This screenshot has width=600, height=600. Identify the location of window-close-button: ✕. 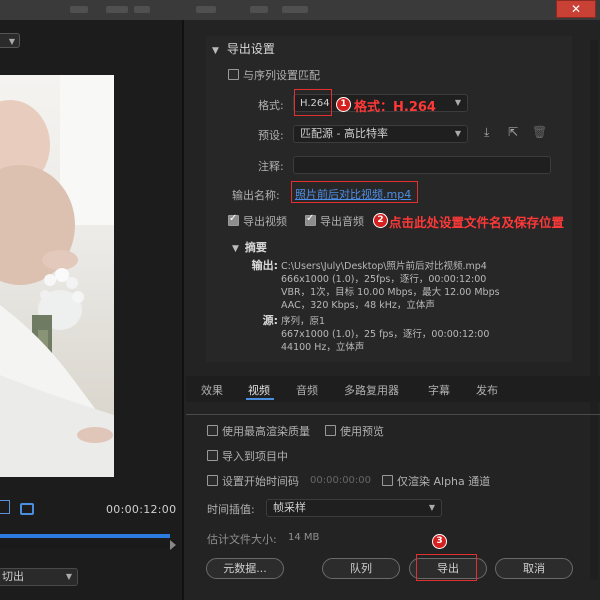
(576, 9).